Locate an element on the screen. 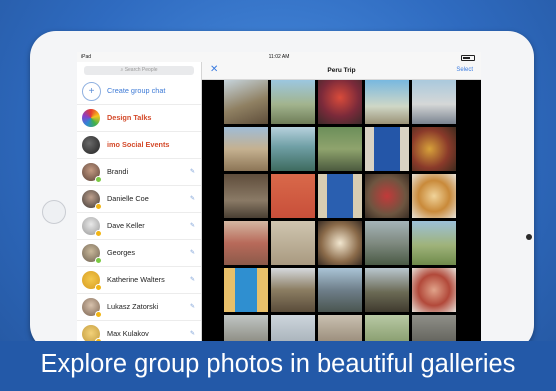  group-name: Design Talks is located at coordinates (129, 117).